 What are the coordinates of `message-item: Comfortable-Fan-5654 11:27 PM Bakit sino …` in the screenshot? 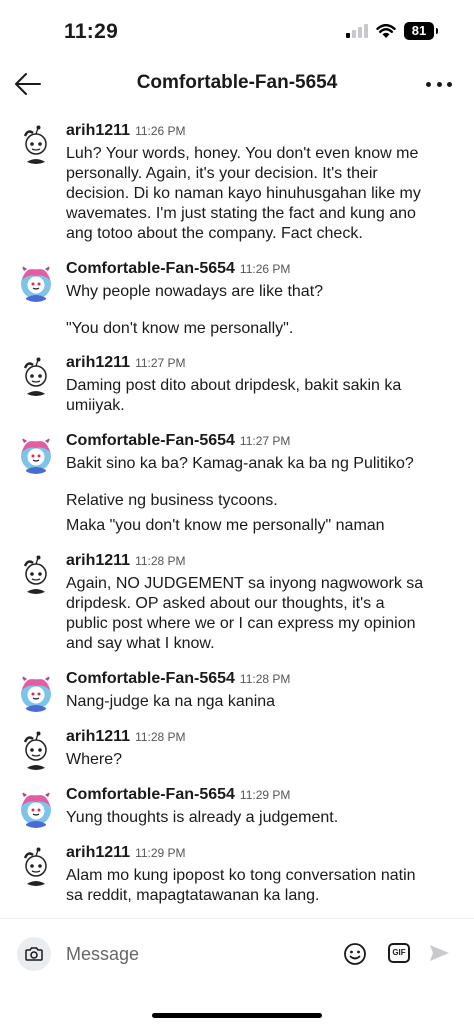 It's located at (237, 484).